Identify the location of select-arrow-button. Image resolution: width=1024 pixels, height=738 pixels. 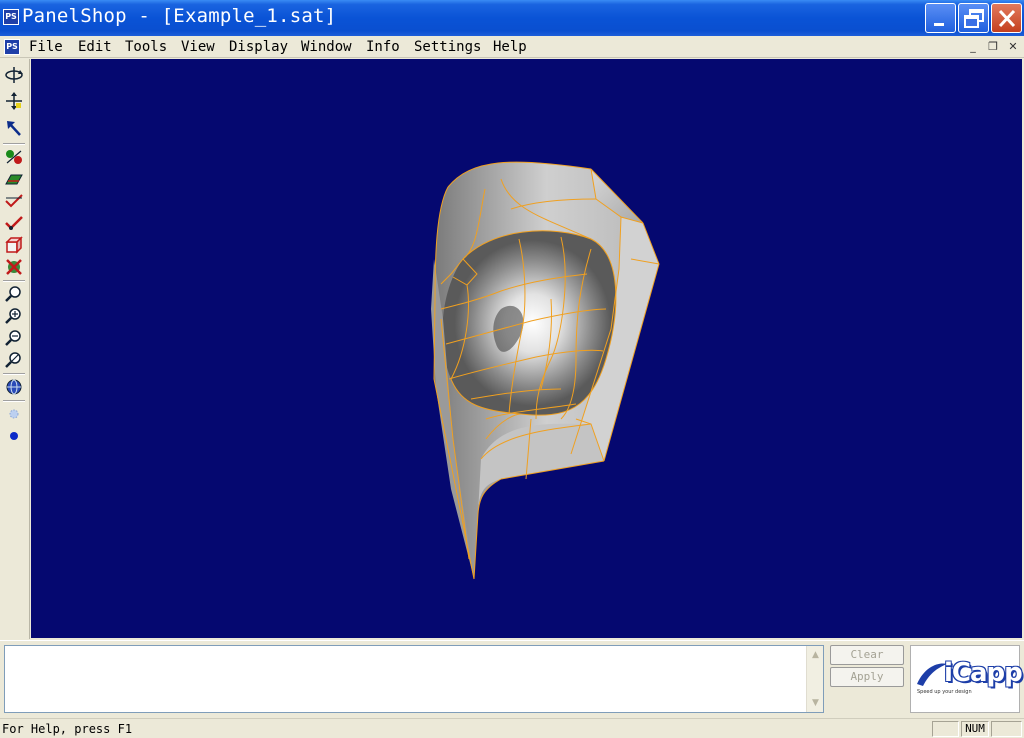
(14, 129).